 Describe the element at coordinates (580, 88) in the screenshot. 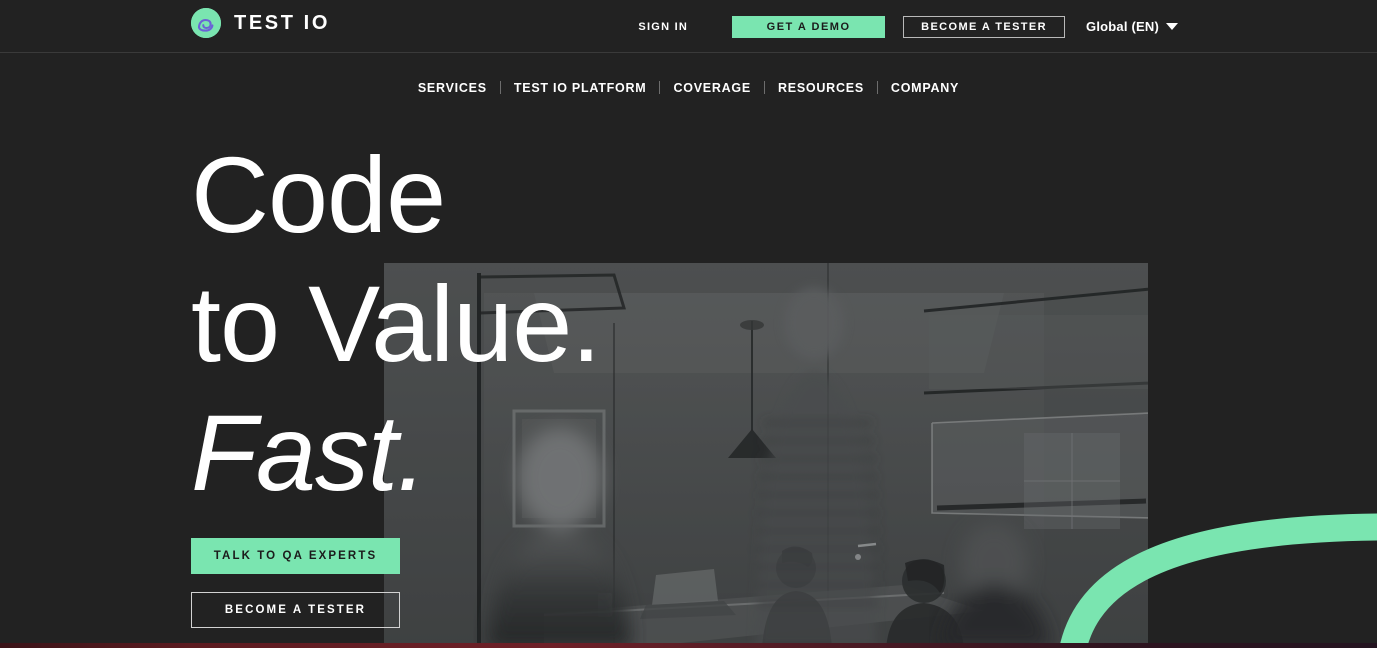

I see `nav-item-test-io-platform: TEST IO PLATFORM` at that location.